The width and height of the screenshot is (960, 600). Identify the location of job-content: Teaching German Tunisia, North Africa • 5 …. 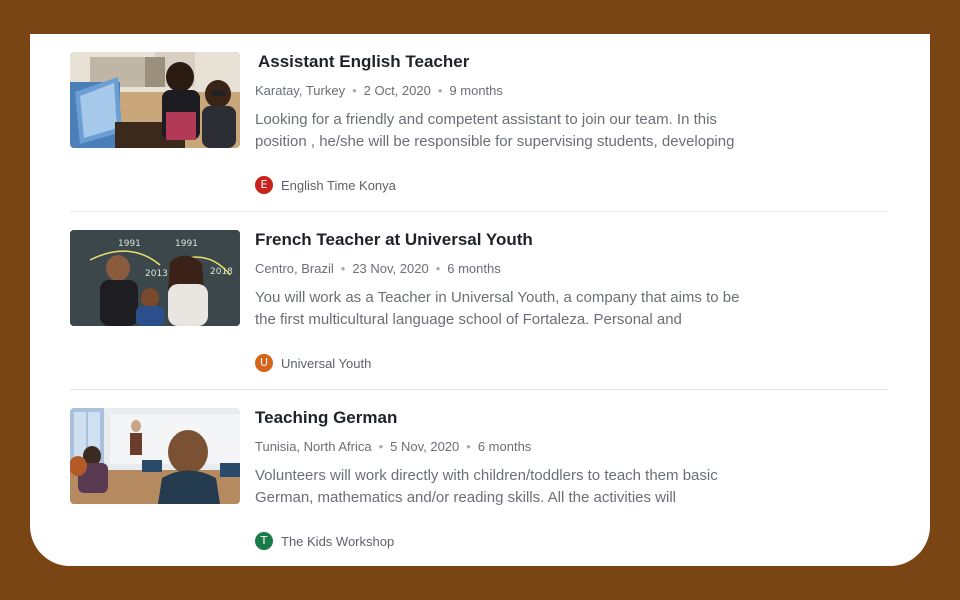
(500, 456).